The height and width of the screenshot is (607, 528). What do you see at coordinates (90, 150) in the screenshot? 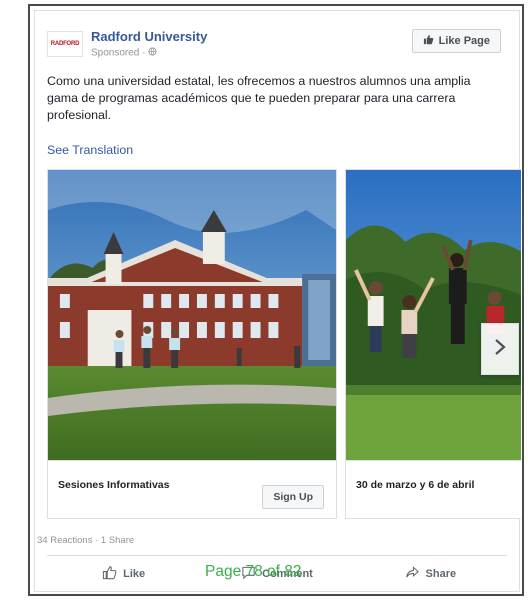
I see `see-translation-link: See Translation` at bounding box center [90, 150].